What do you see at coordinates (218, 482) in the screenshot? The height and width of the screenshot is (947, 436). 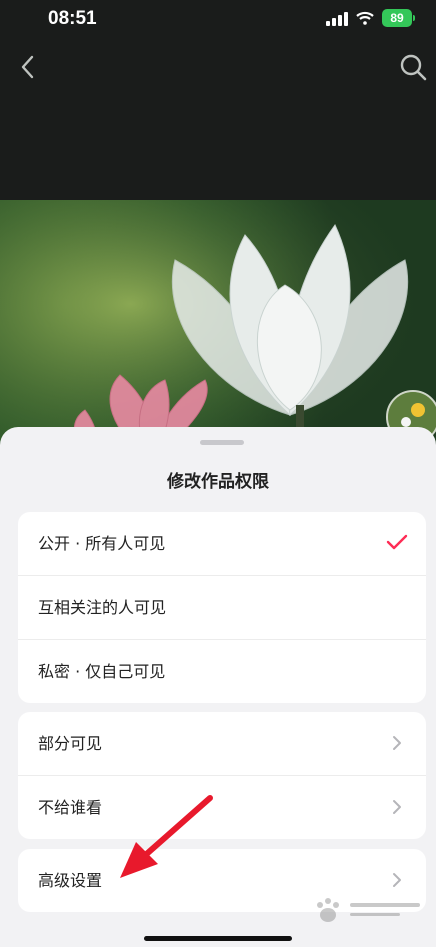 I see `sheet-title: 修改作品权限` at bounding box center [218, 482].